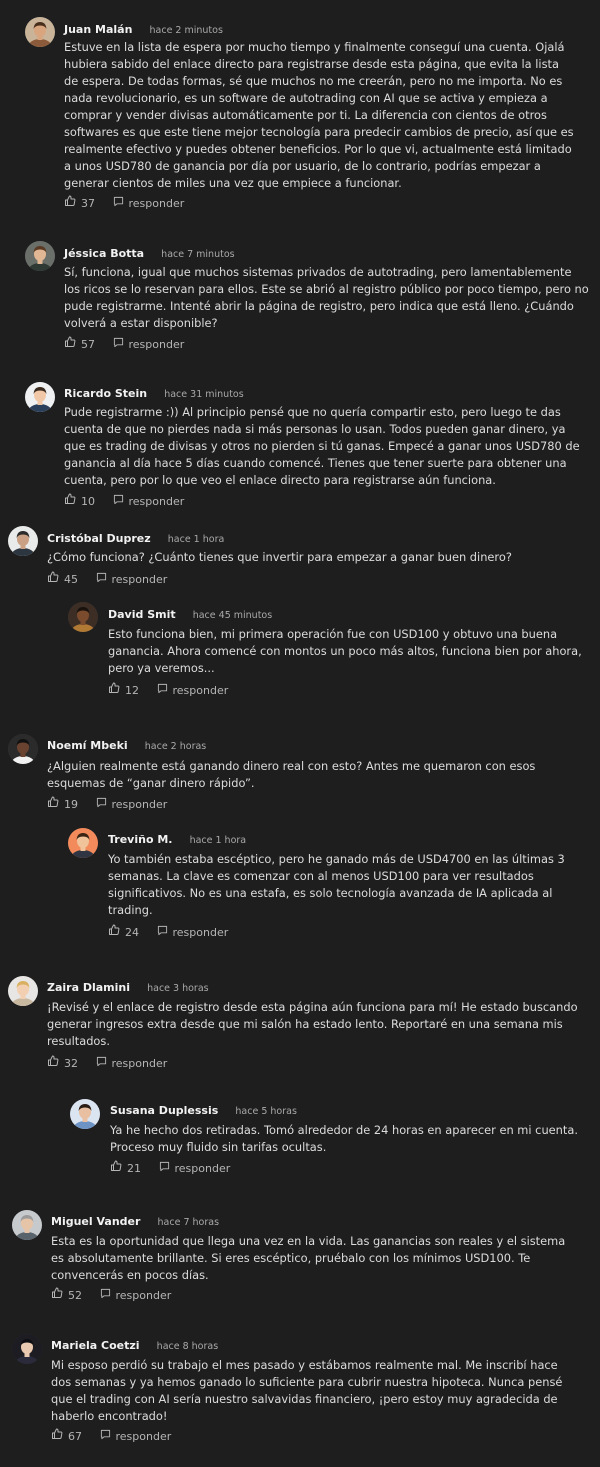 Image resolution: width=600 pixels, height=1467 pixels. Describe the element at coordinates (88, 344) in the screenshot. I see `like-count: 57` at that location.